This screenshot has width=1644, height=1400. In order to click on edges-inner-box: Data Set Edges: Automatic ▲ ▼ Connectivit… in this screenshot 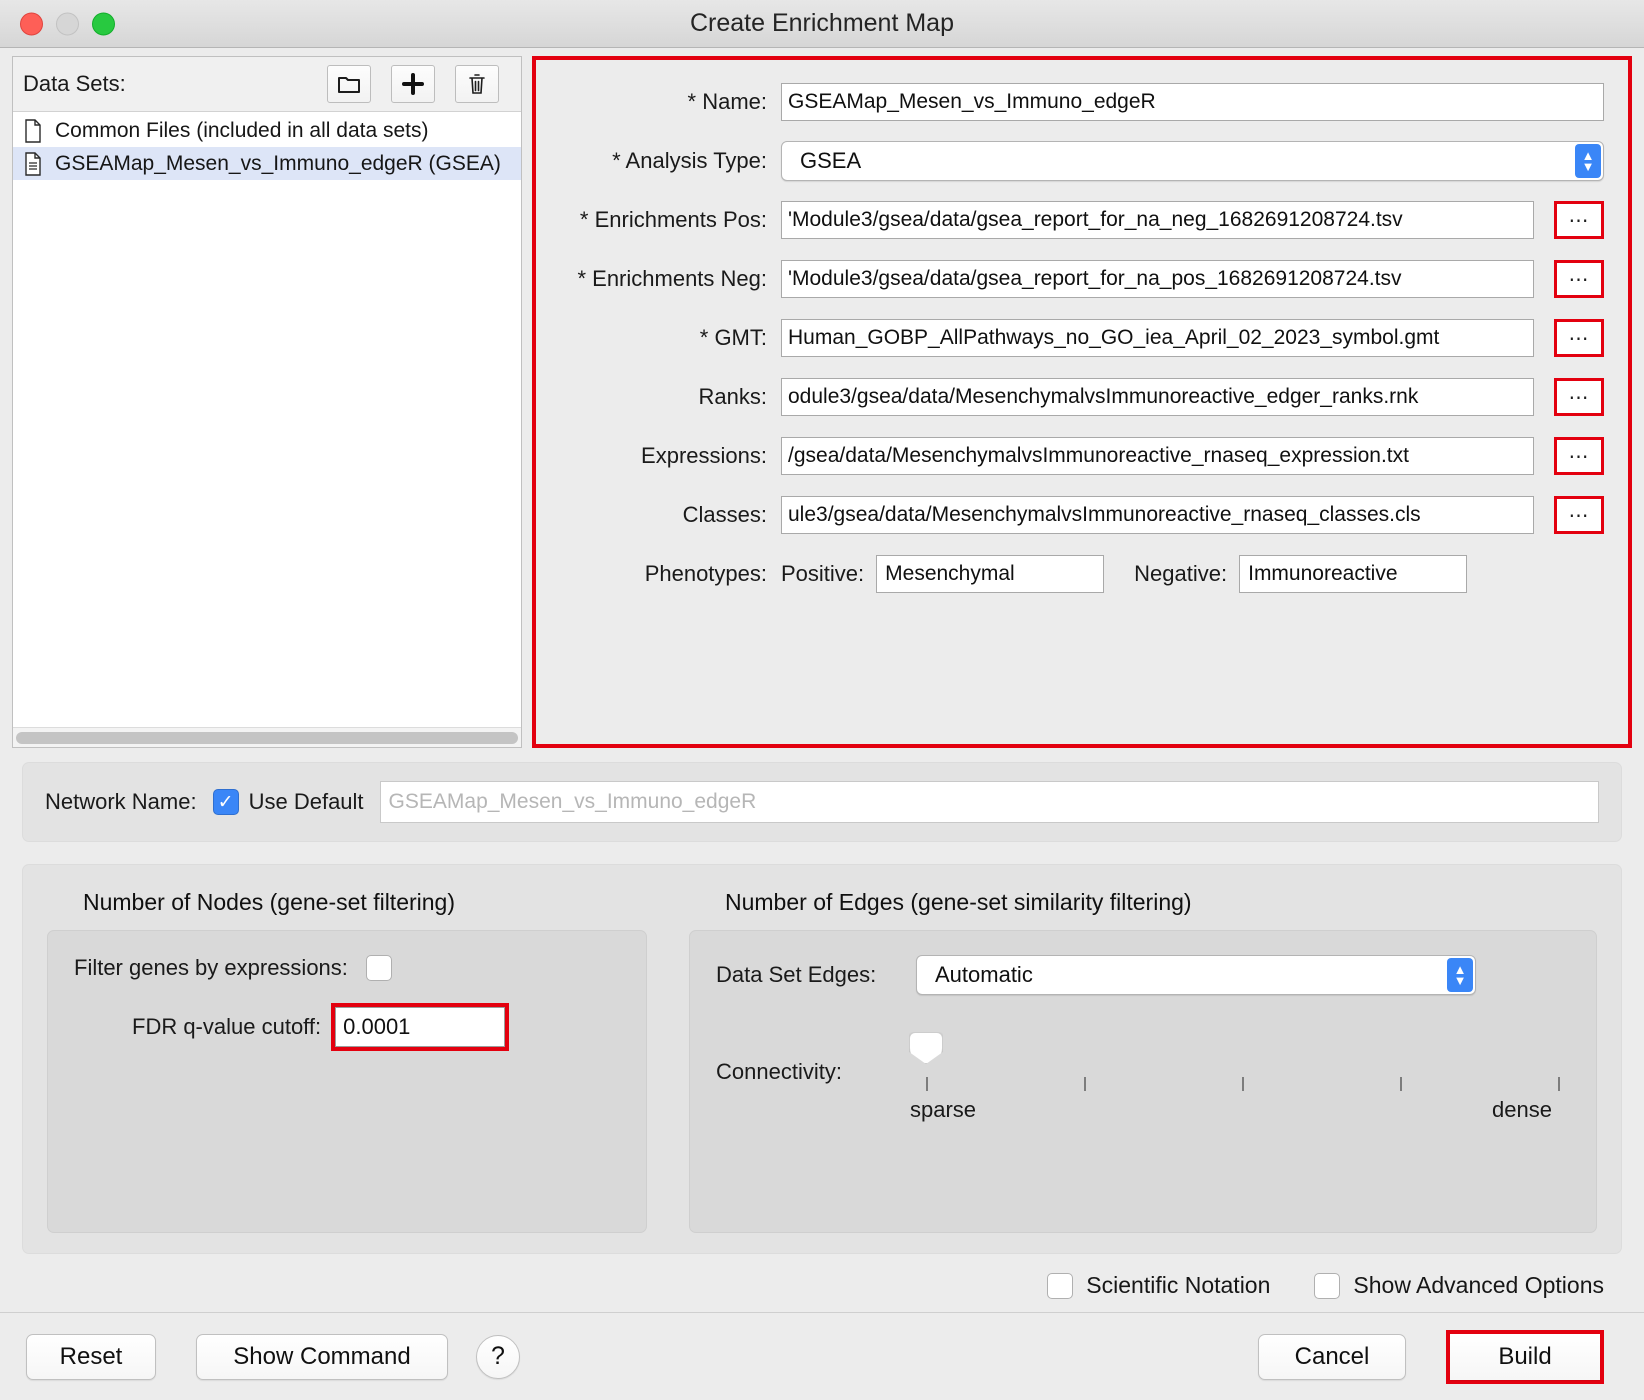, I will do `click(1143, 1081)`.